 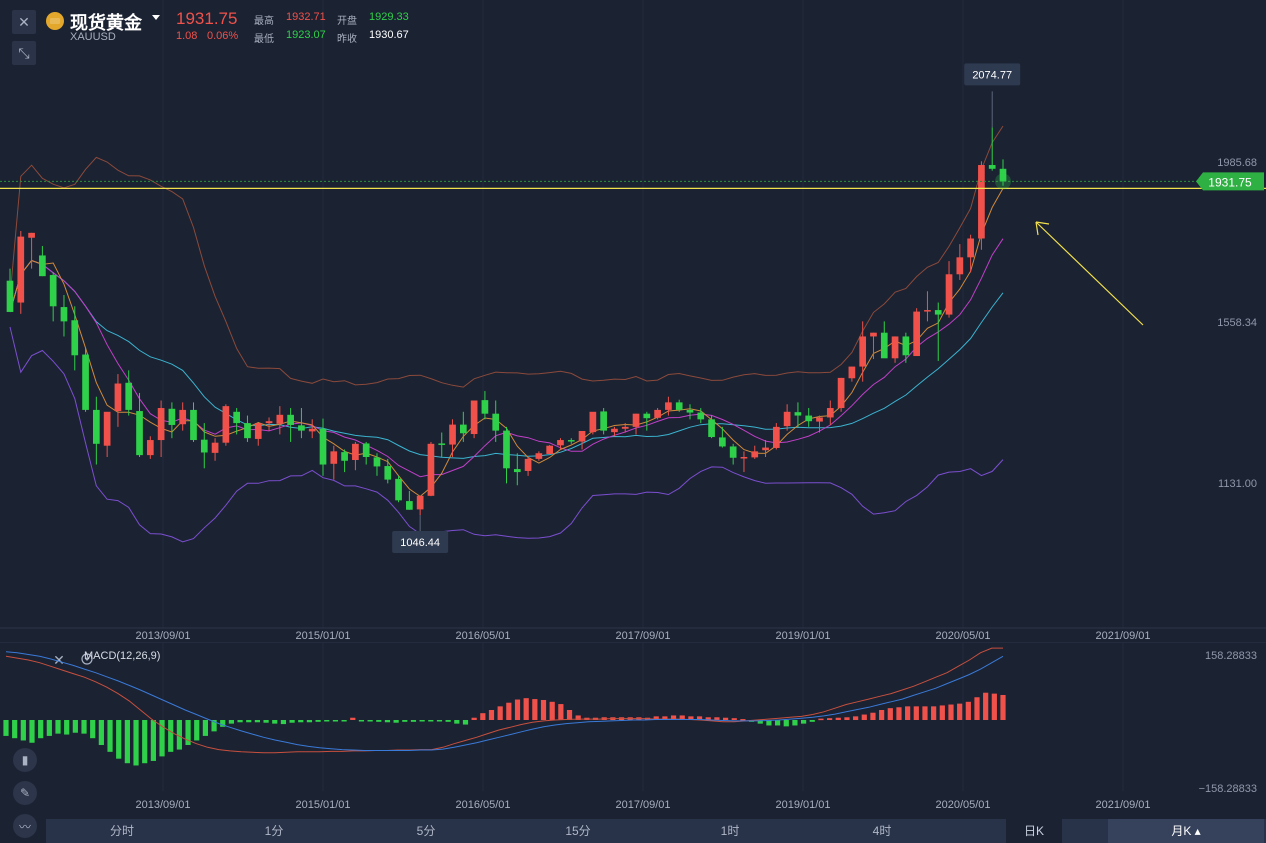 I want to click on timeframe-bar: 分时 1分 5分 15分 1时 4时 日K 月K ▴, so click(x=656, y=831).